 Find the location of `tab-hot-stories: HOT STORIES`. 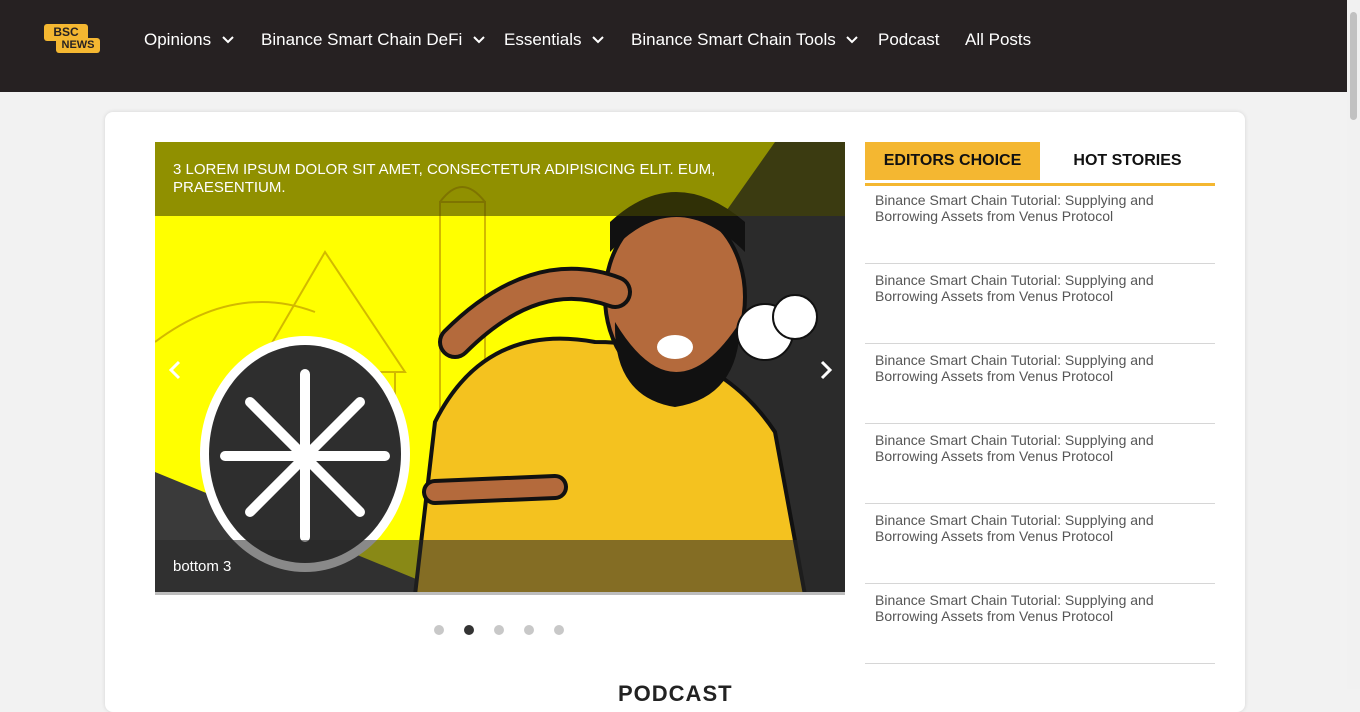

tab-hot-stories: HOT STORIES is located at coordinates (1127, 161).